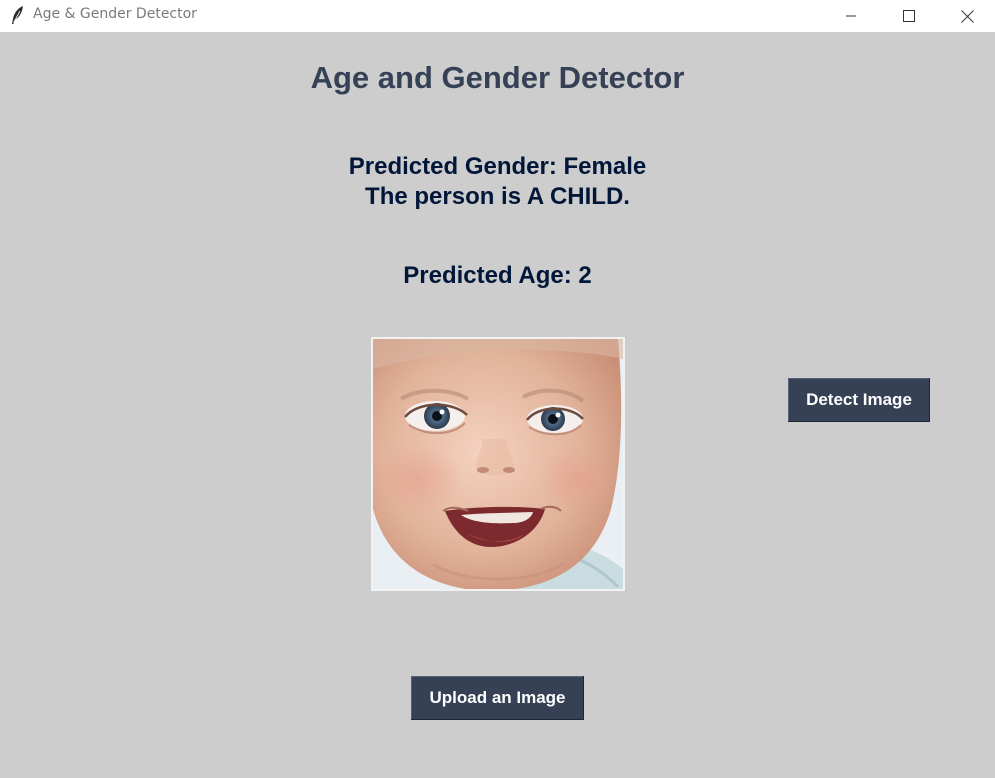  I want to click on minimize-button, so click(851, 16).